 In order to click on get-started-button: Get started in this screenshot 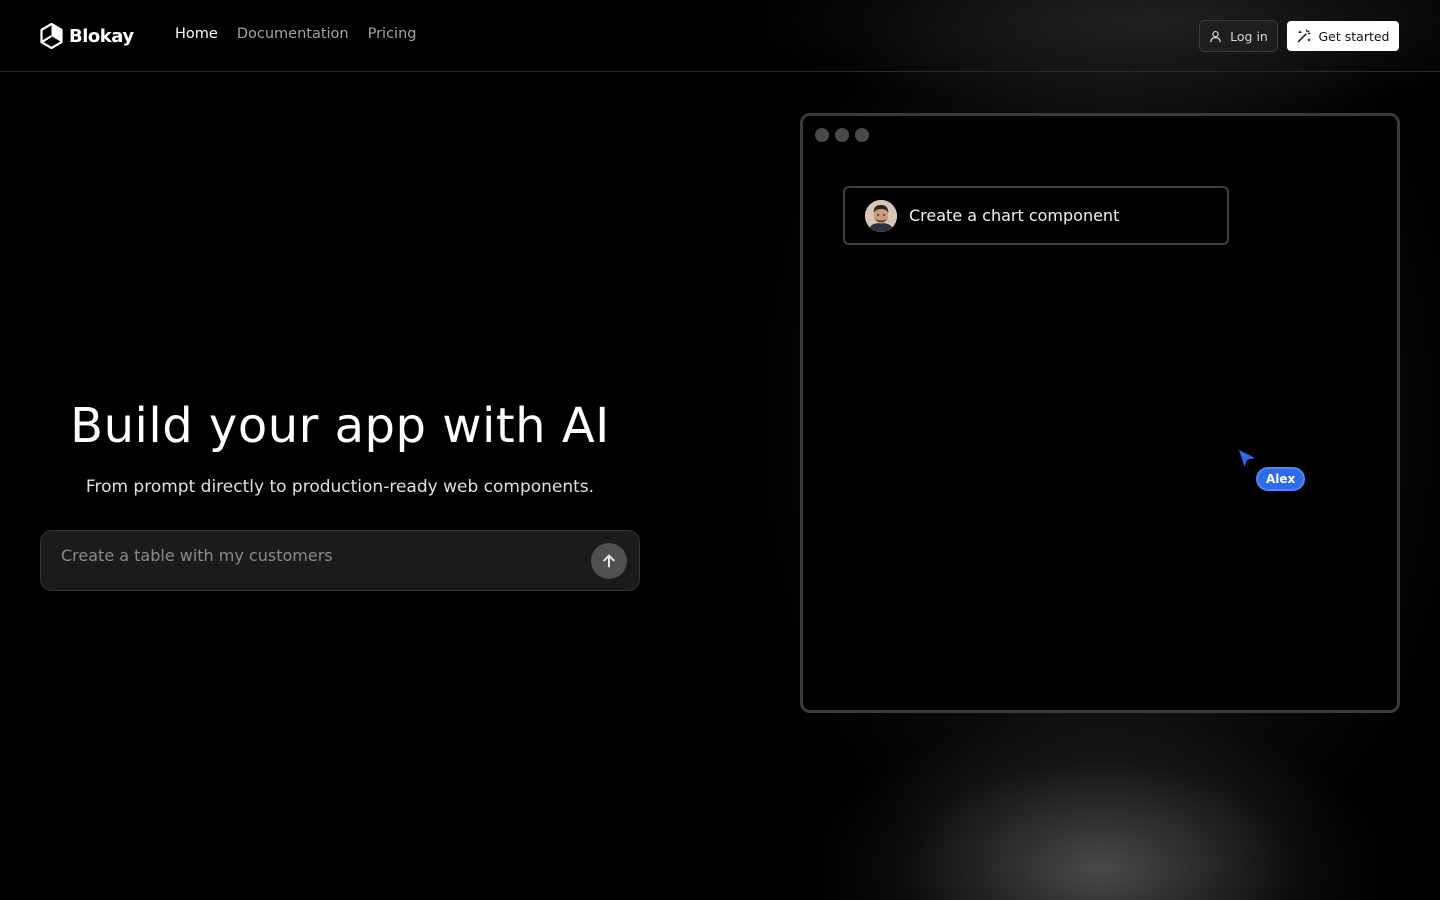, I will do `click(1343, 36)`.